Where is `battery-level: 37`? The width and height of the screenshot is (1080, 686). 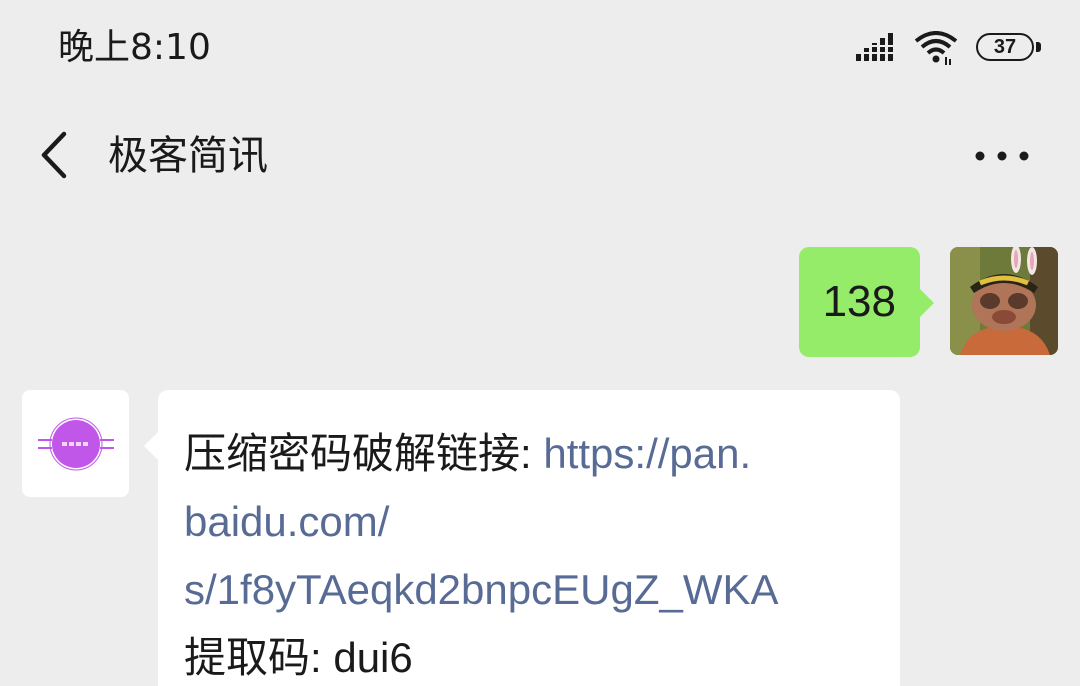
battery-level: 37 is located at coordinates (1005, 47).